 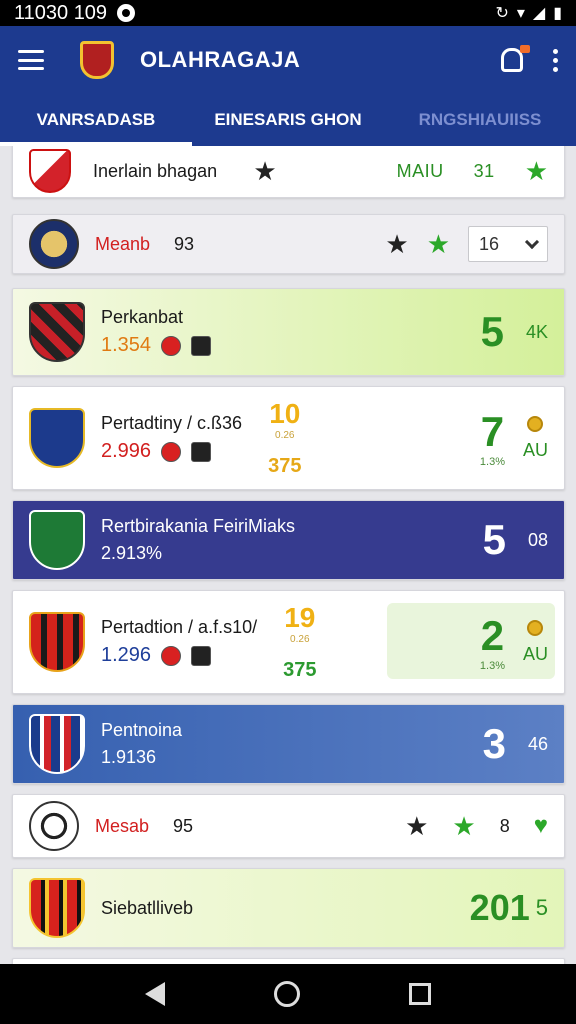 I want to click on row-number: 8, so click(x=504, y=825).